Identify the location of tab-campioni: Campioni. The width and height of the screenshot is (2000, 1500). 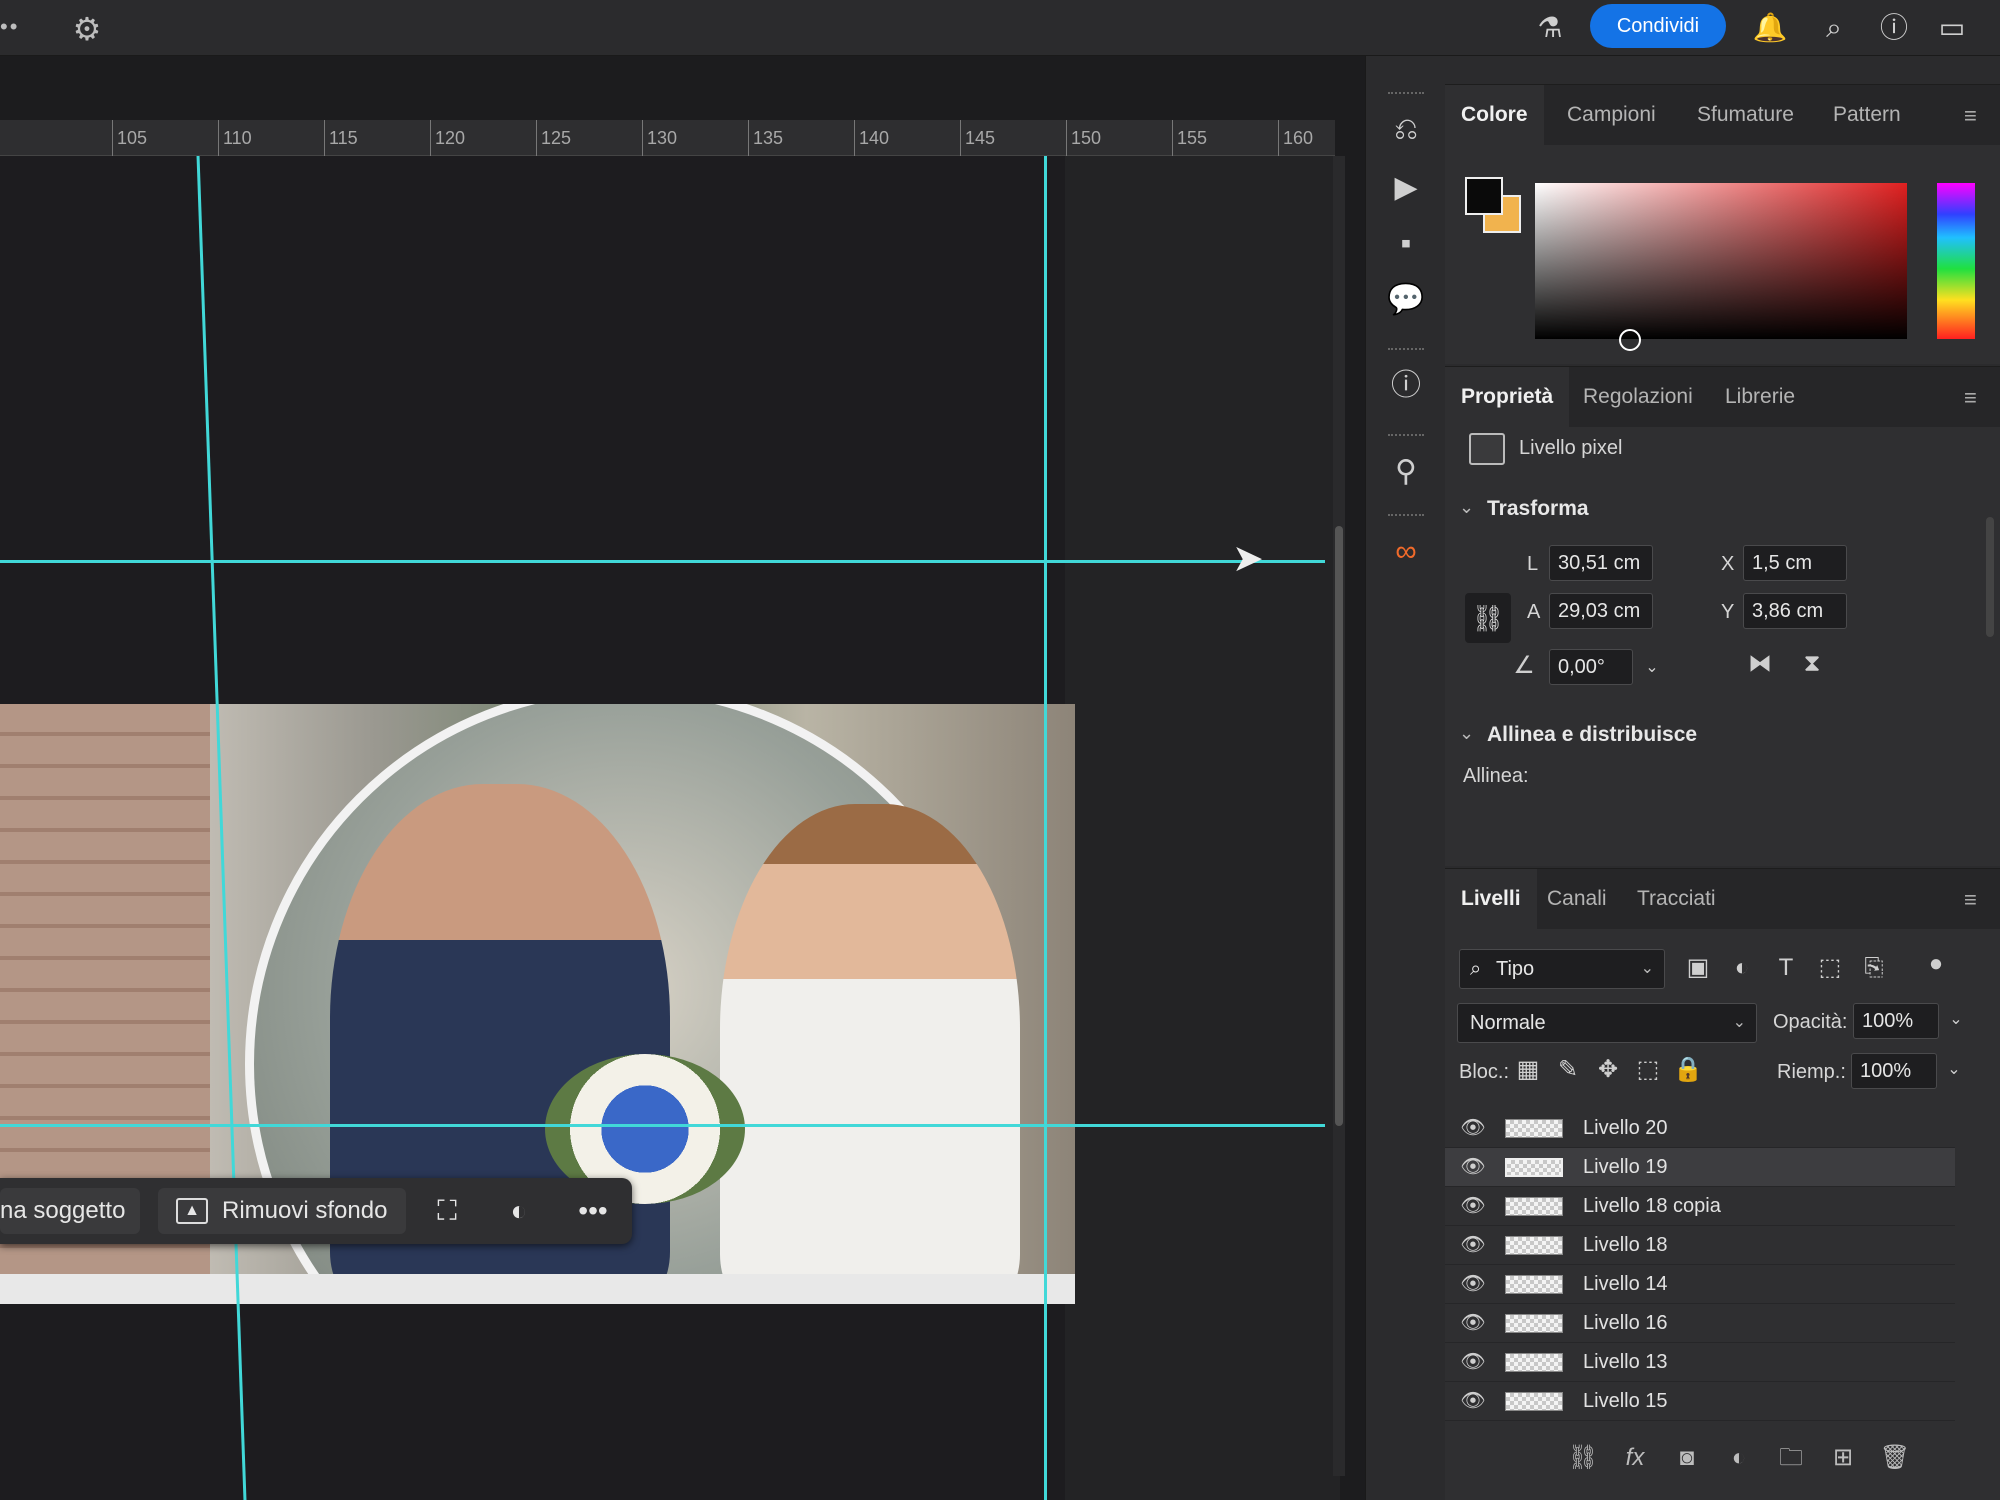
(1611, 115).